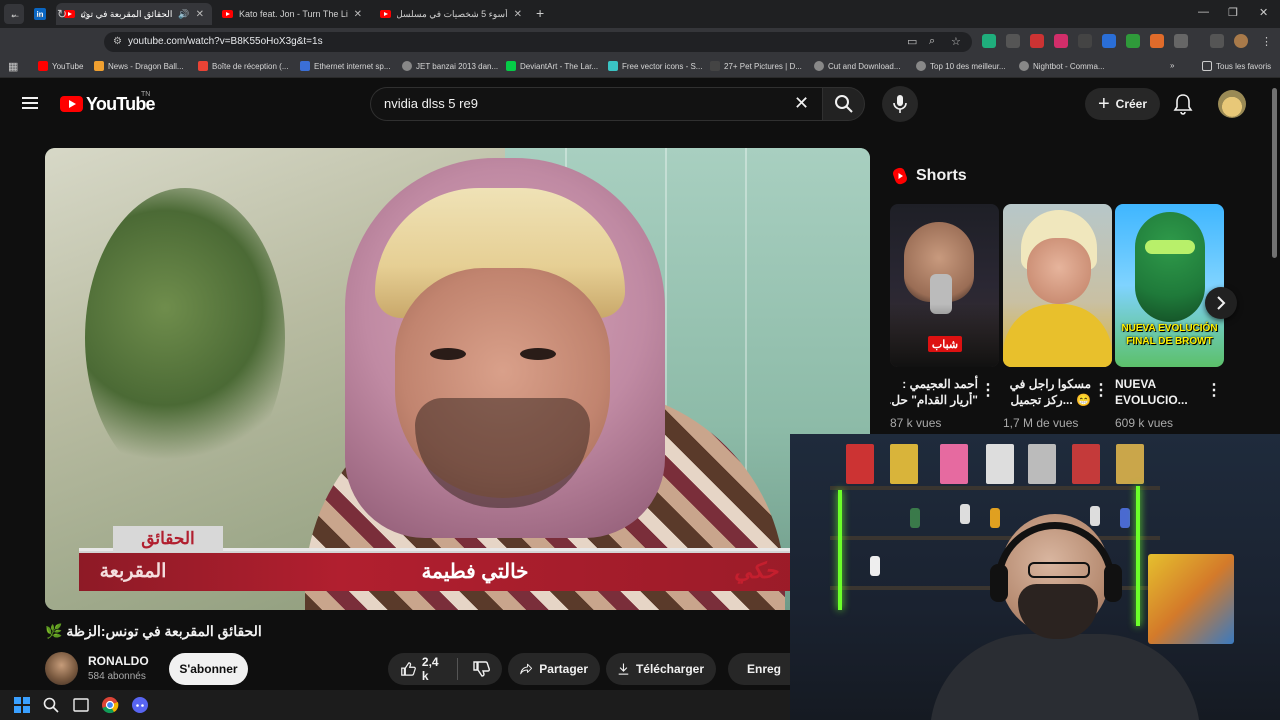 The image size is (1280, 720). Describe the element at coordinates (1274, 173) in the screenshot. I see `page-scrollbar` at that location.